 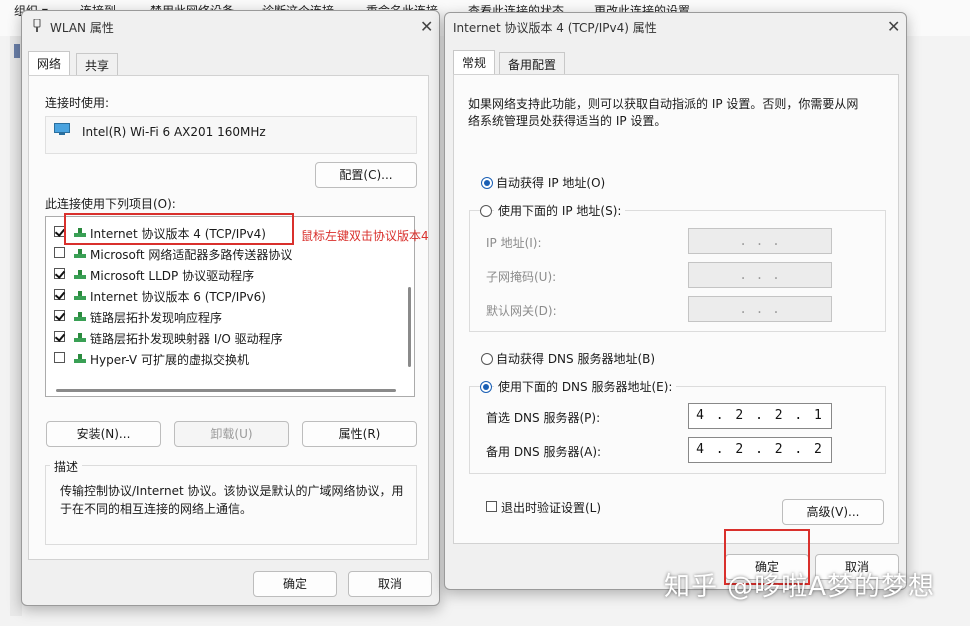 I want to click on list-item: Microsoft LLDP 协议驱动程序, so click(x=222, y=275).